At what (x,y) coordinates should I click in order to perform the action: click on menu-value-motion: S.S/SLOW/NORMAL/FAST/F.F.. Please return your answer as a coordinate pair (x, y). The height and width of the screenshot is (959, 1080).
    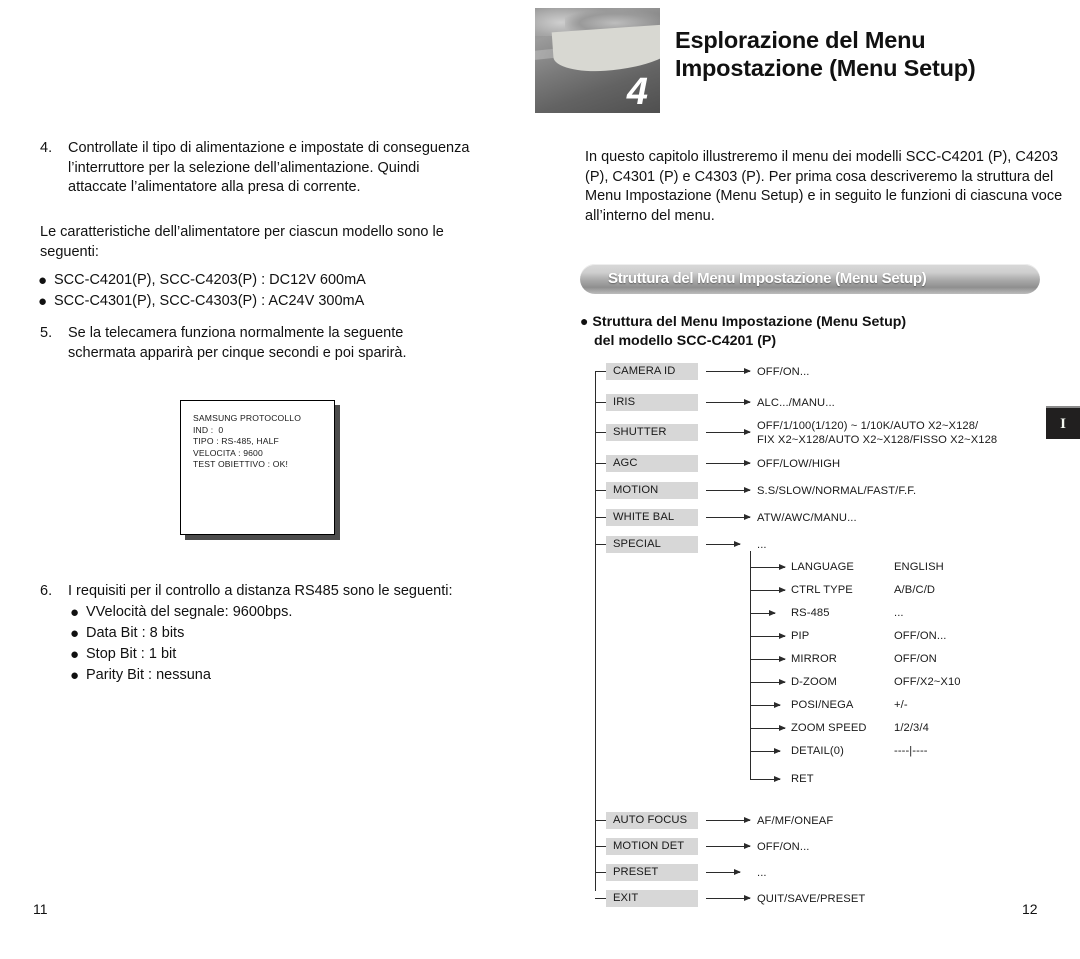
    Looking at the image, I should click on (837, 491).